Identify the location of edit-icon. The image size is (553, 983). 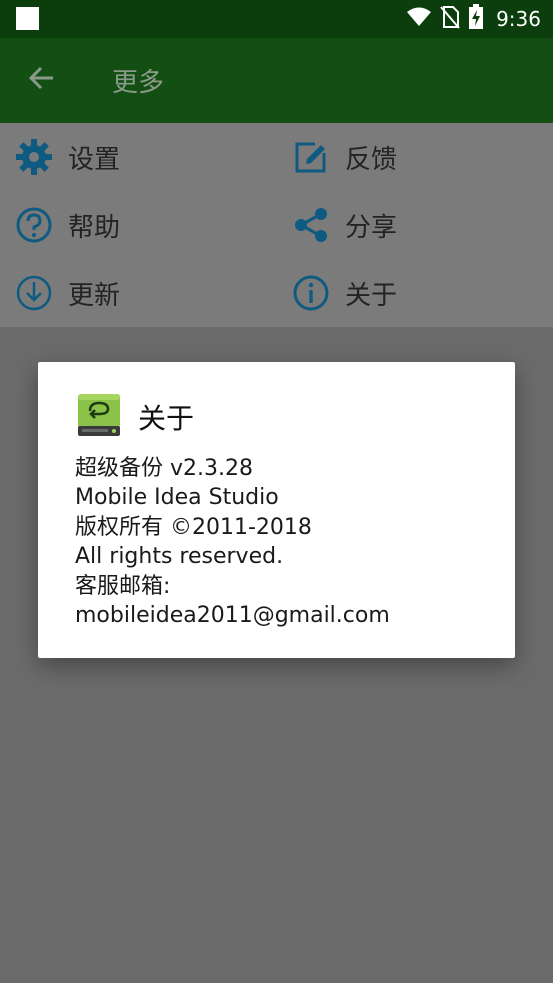
(311, 157).